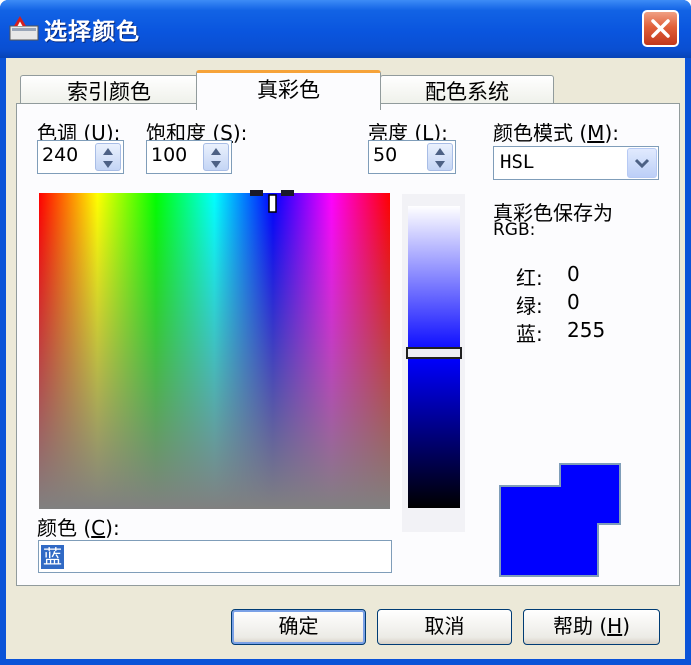 The width and height of the screenshot is (691, 665). What do you see at coordinates (573, 302) in the screenshot?
I see `rgb-green-value: 0` at bounding box center [573, 302].